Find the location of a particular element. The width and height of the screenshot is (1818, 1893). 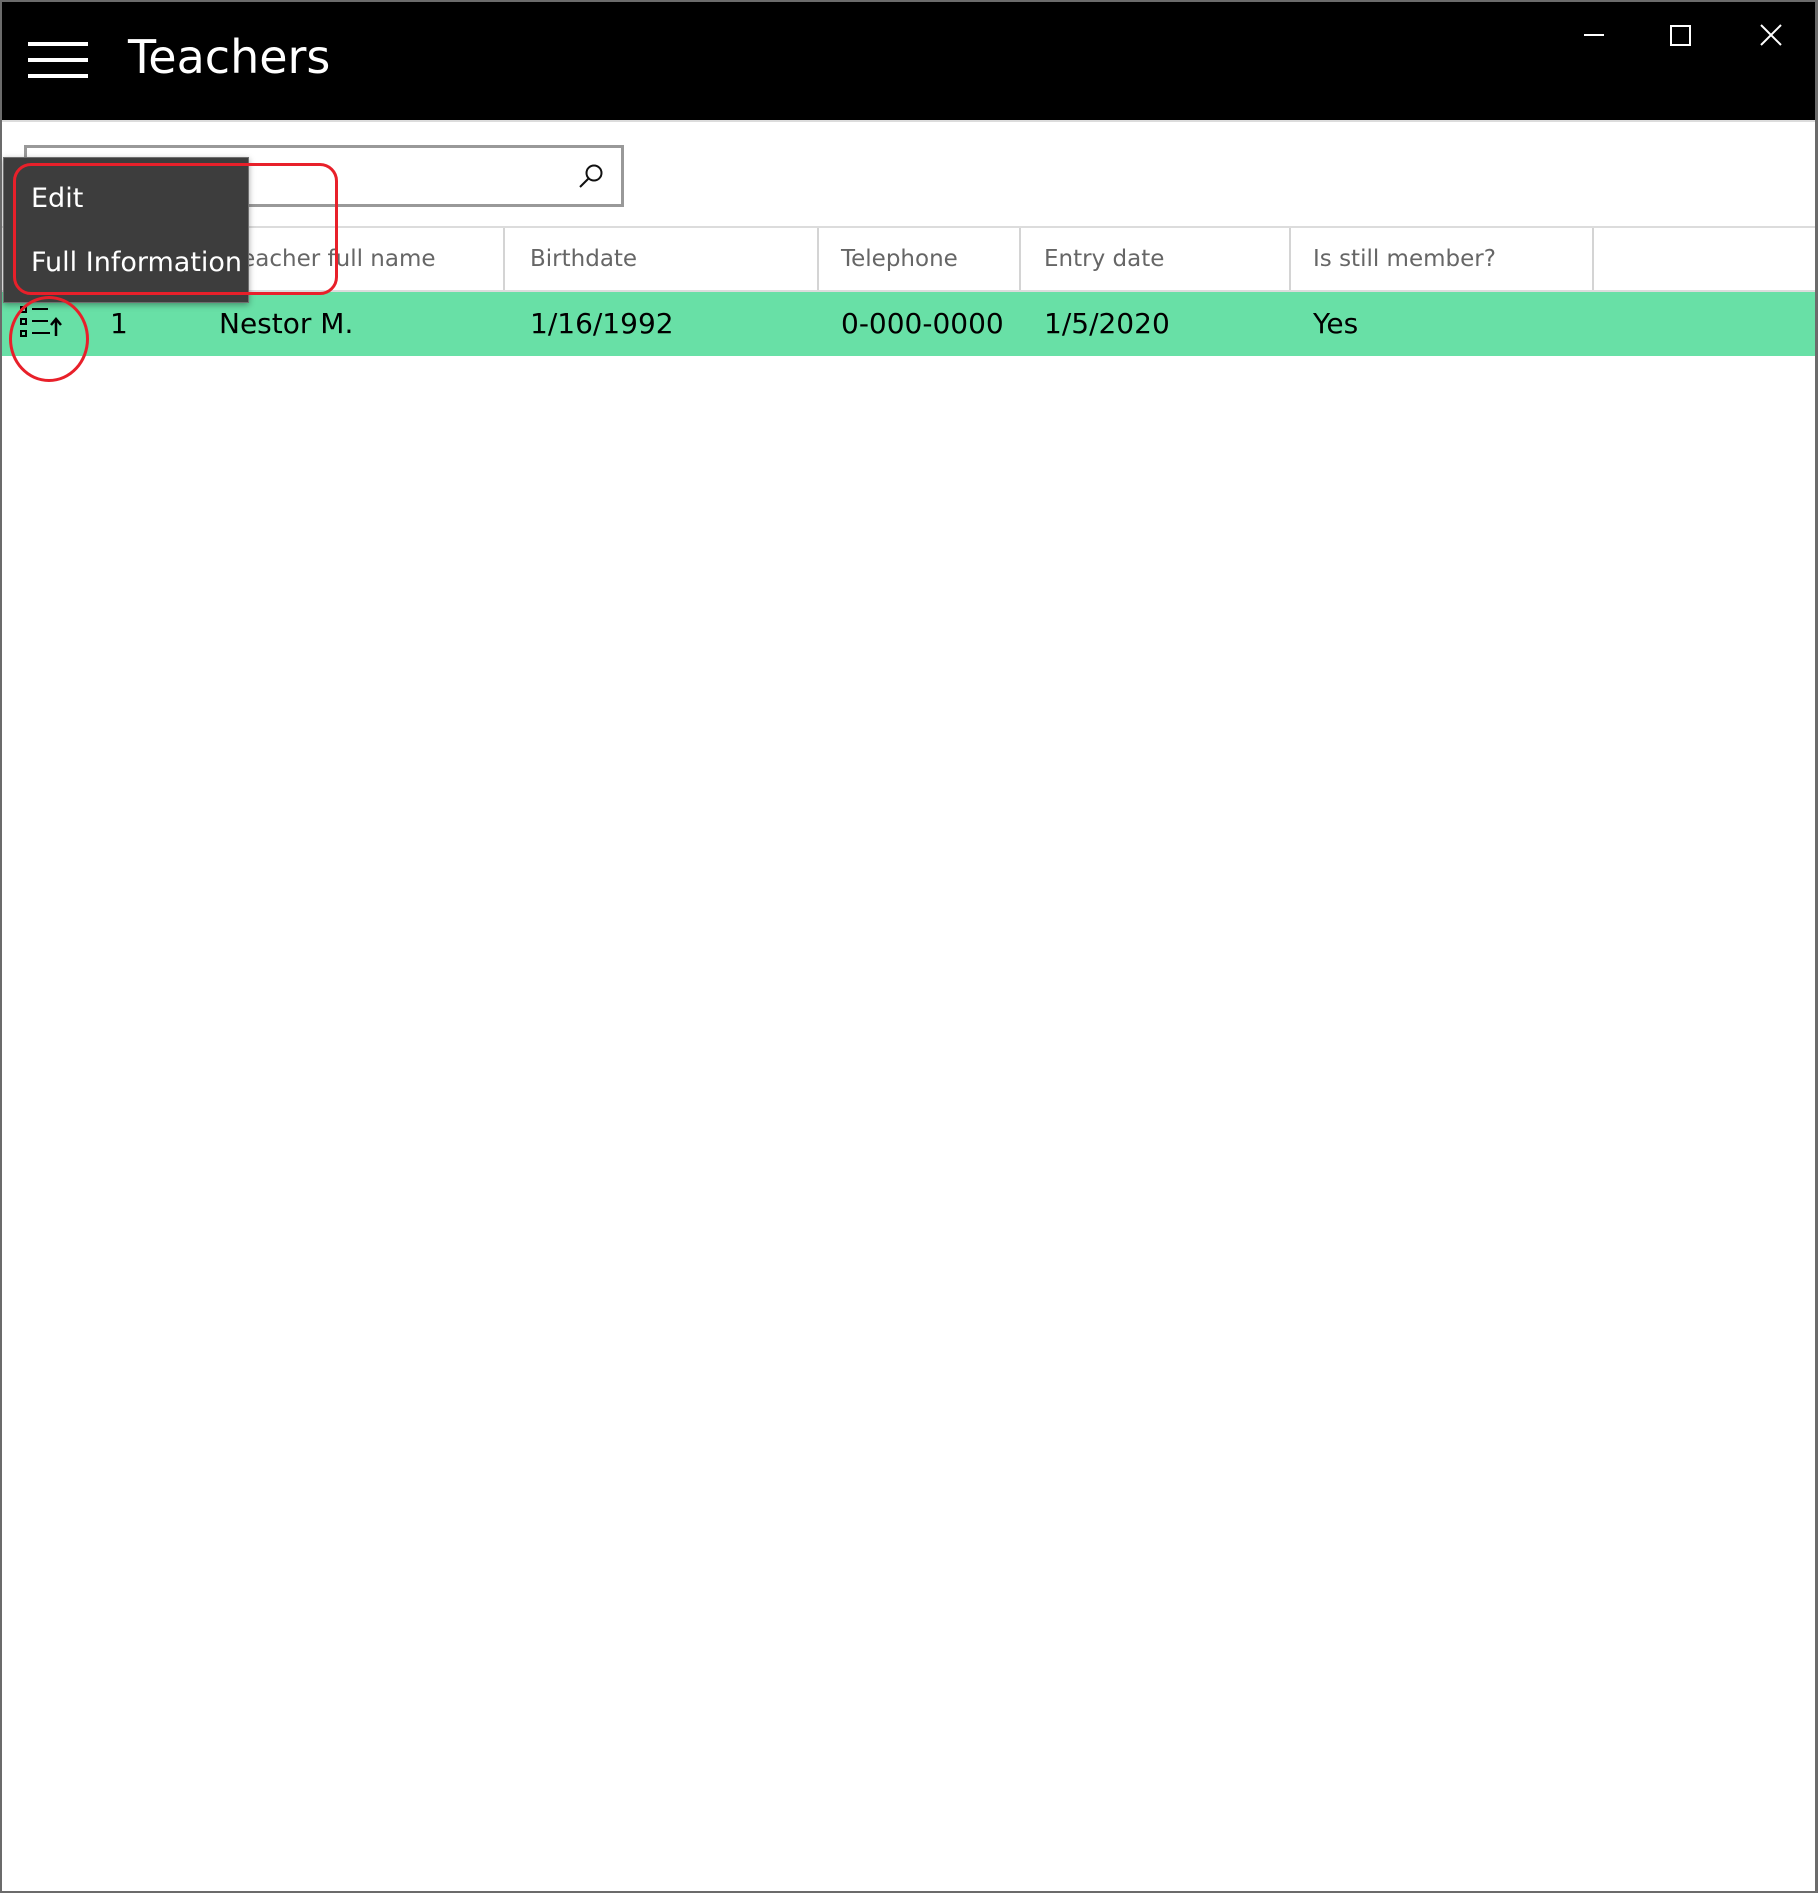

hamburger-menu-button is located at coordinates (59, 60).